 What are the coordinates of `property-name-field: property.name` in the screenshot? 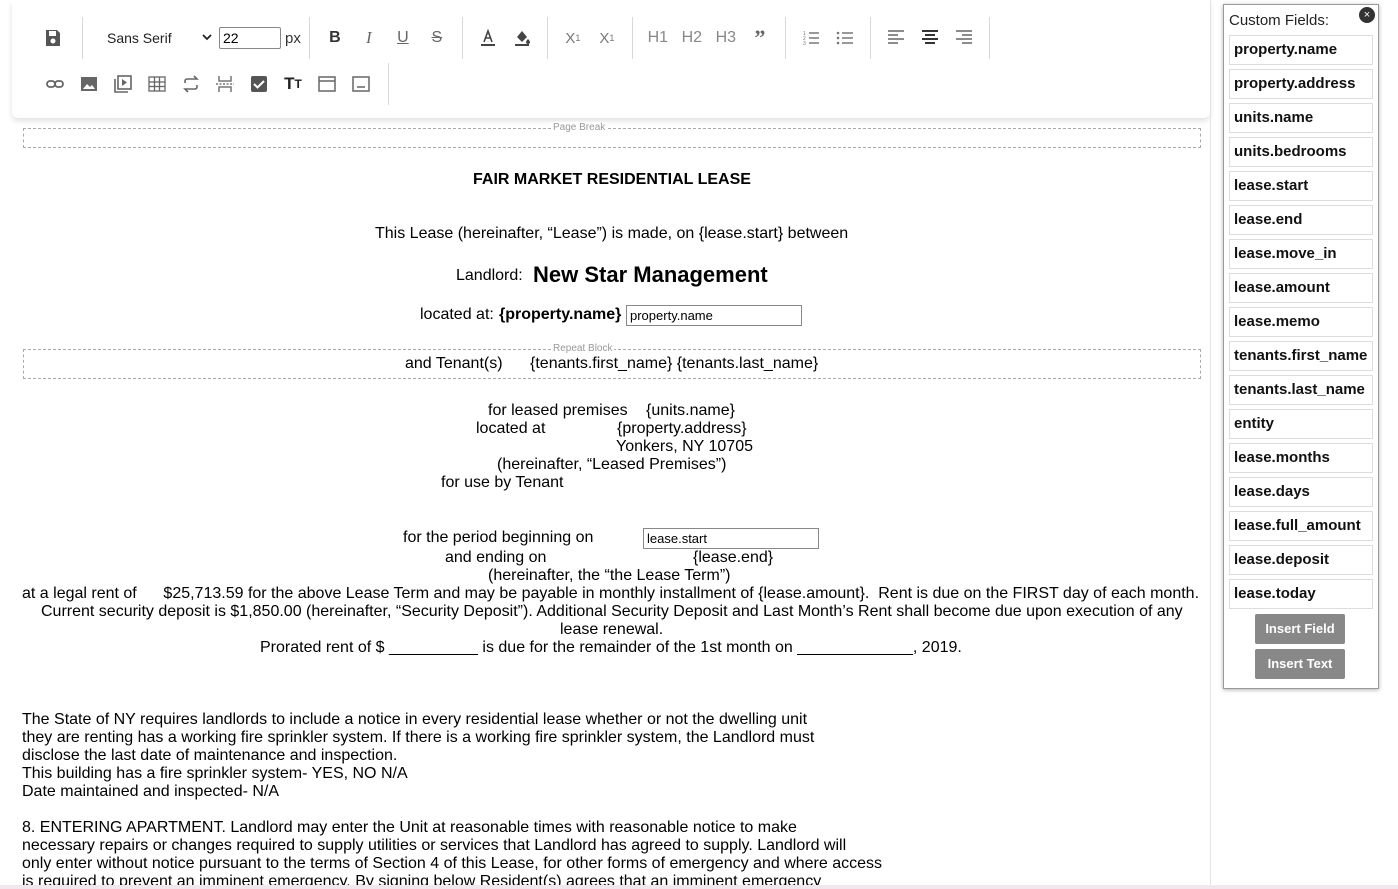 It's located at (714, 315).